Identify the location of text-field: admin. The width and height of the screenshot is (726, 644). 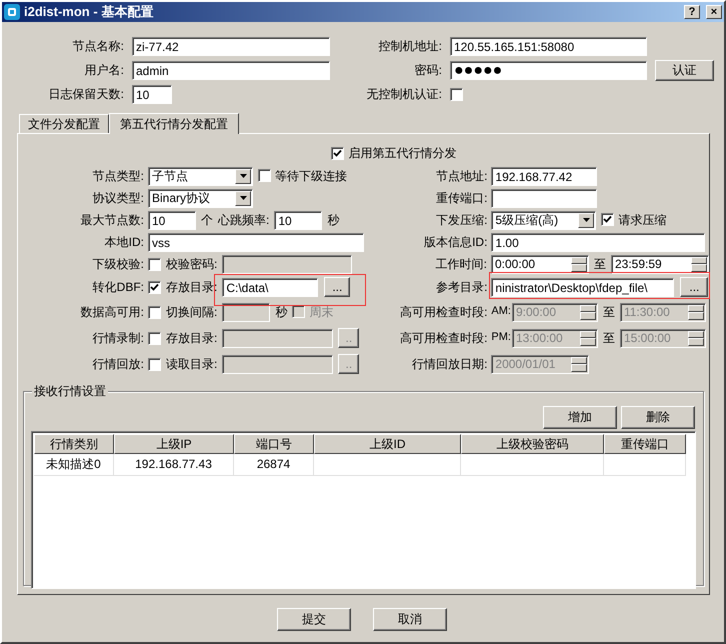
(231, 70).